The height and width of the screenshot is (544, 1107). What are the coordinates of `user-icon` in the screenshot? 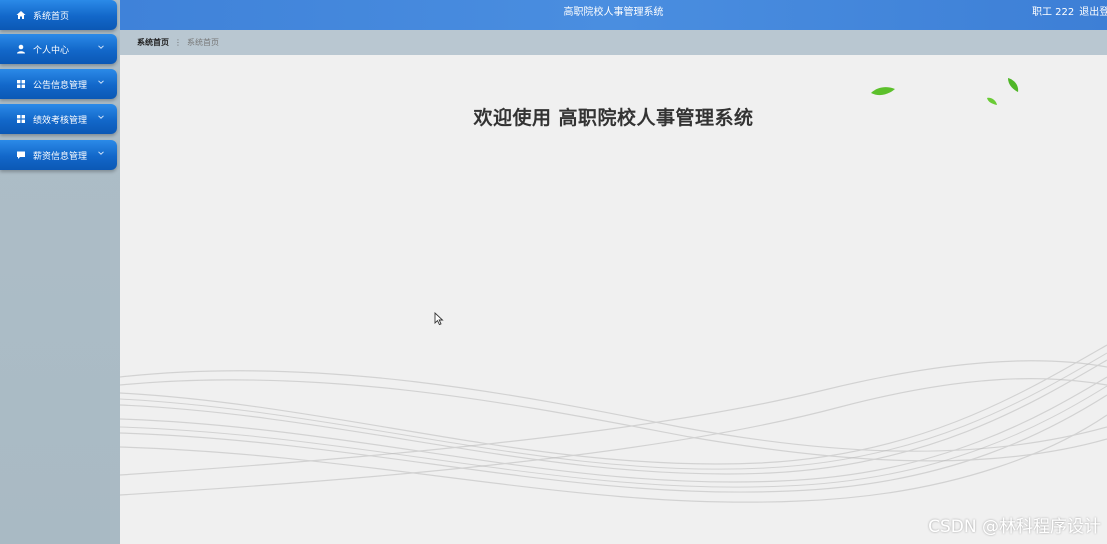 It's located at (21, 49).